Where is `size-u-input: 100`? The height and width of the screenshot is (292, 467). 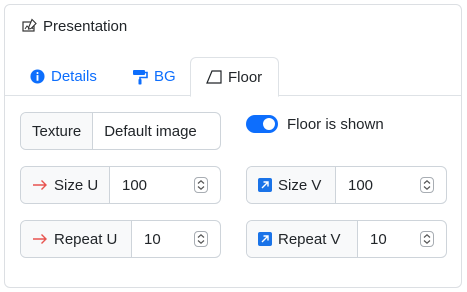
size-u-input: 100 is located at coordinates (165, 185).